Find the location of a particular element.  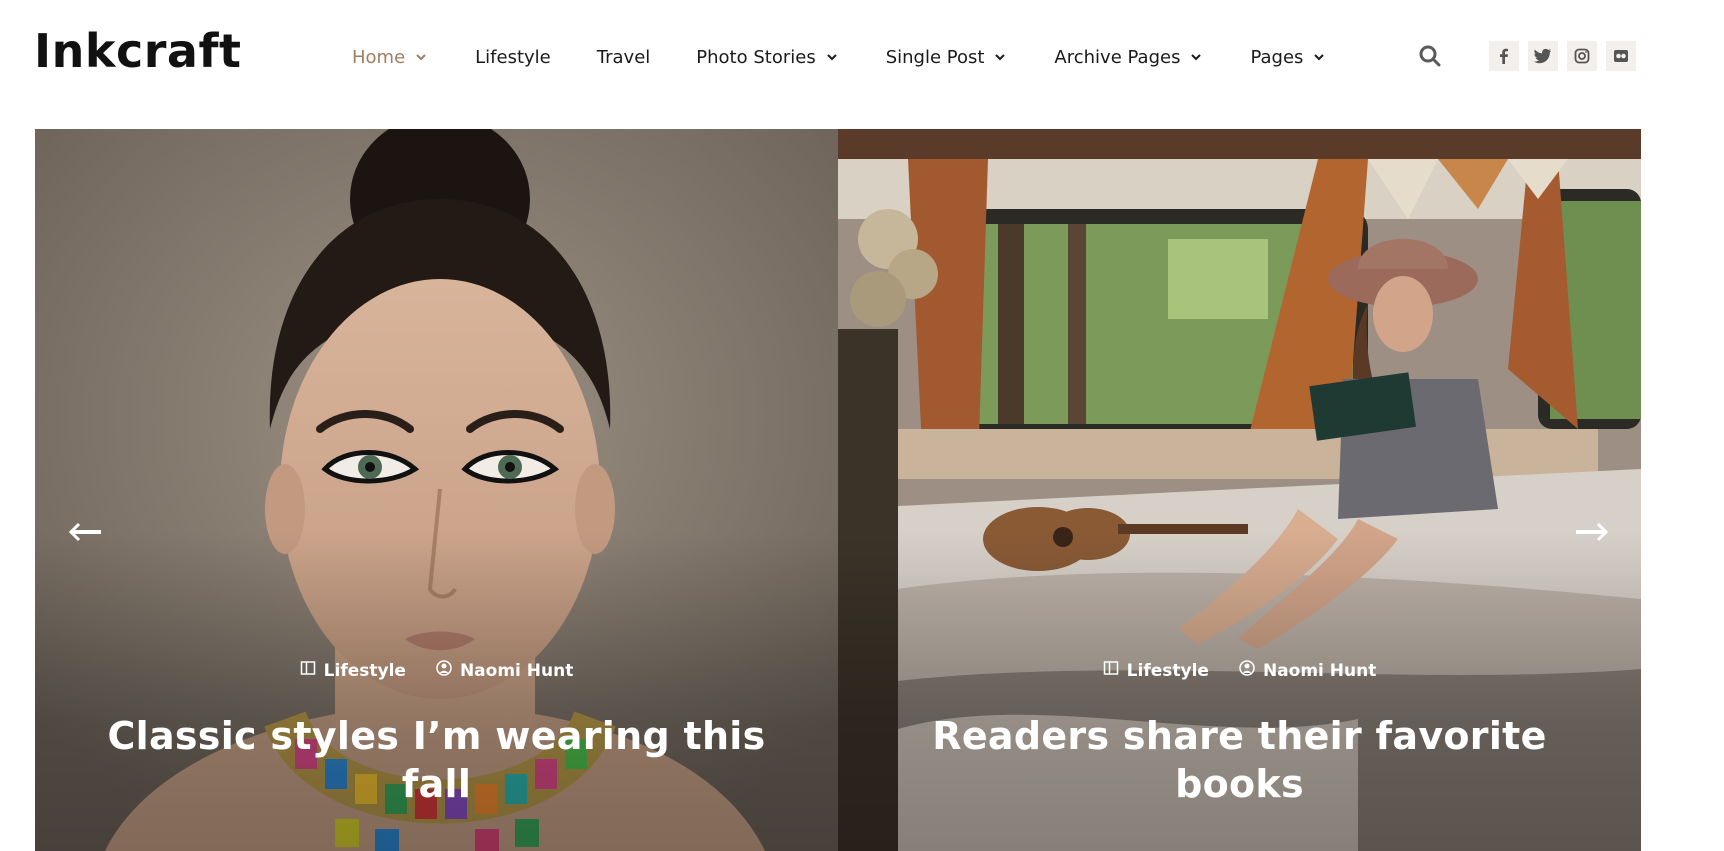

nav-item-home: Home is located at coordinates (390, 57).